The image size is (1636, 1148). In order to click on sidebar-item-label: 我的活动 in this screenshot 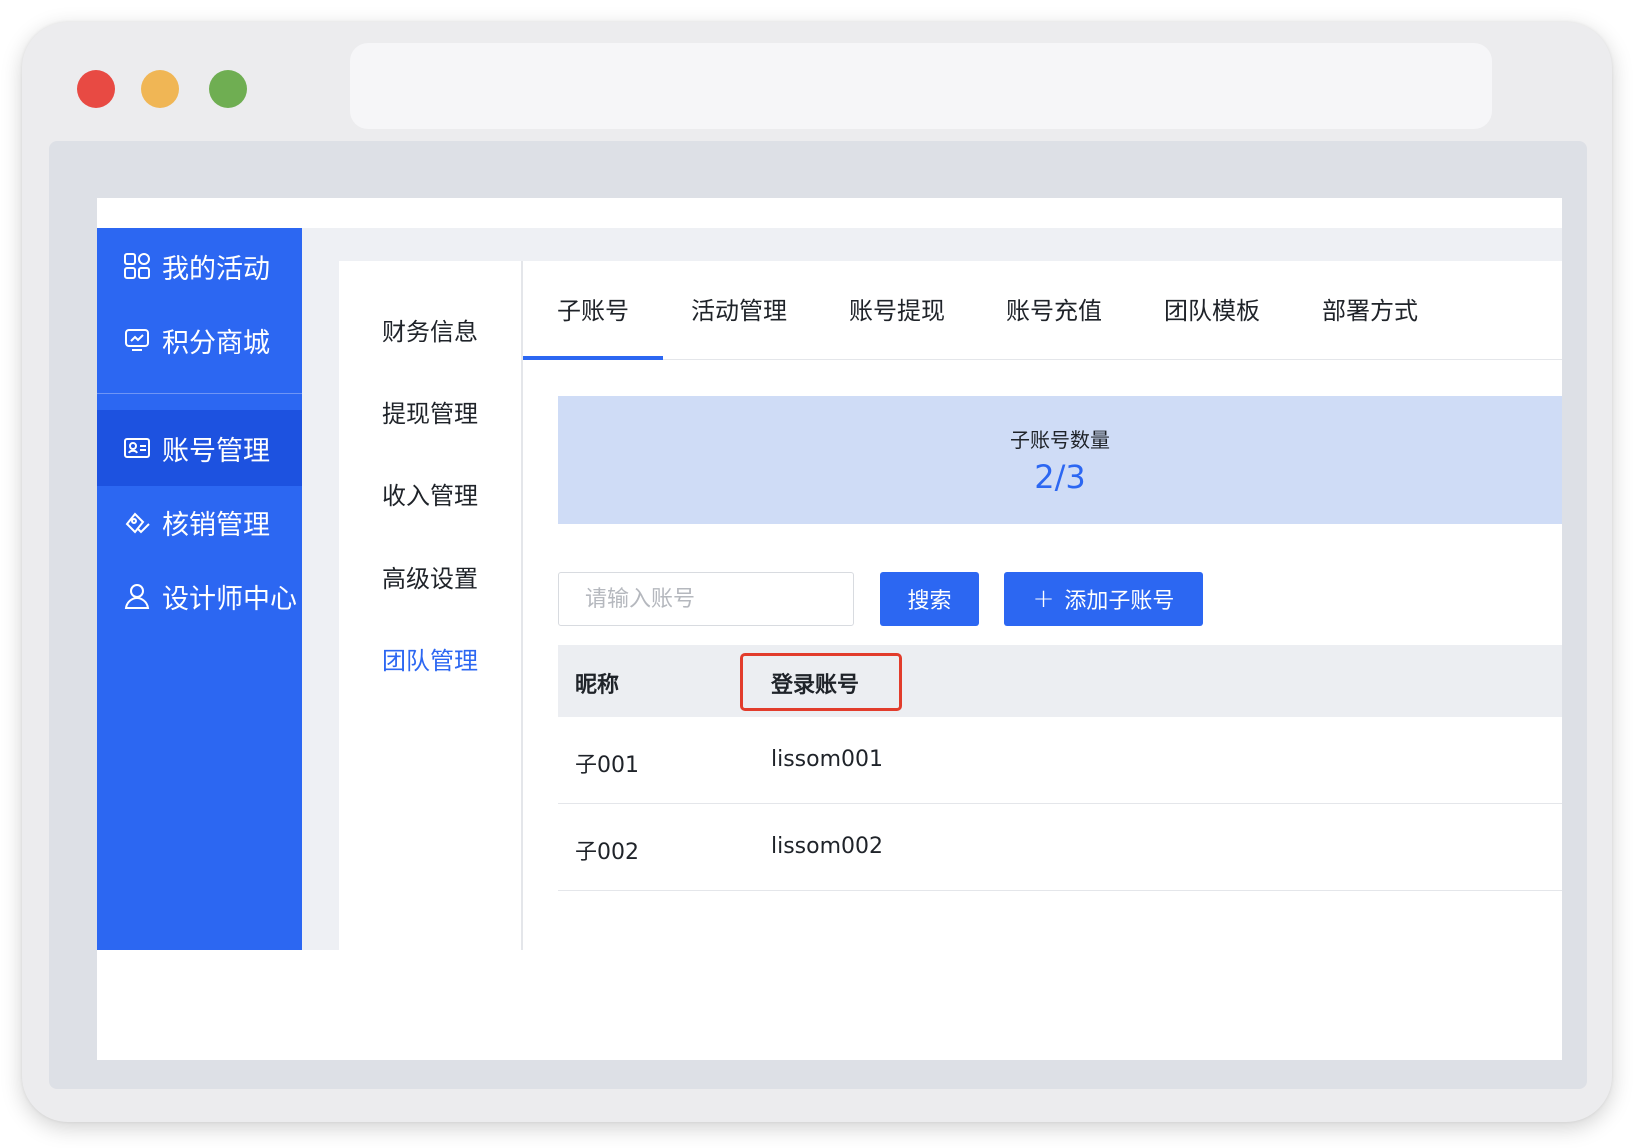, I will do `click(216, 269)`.